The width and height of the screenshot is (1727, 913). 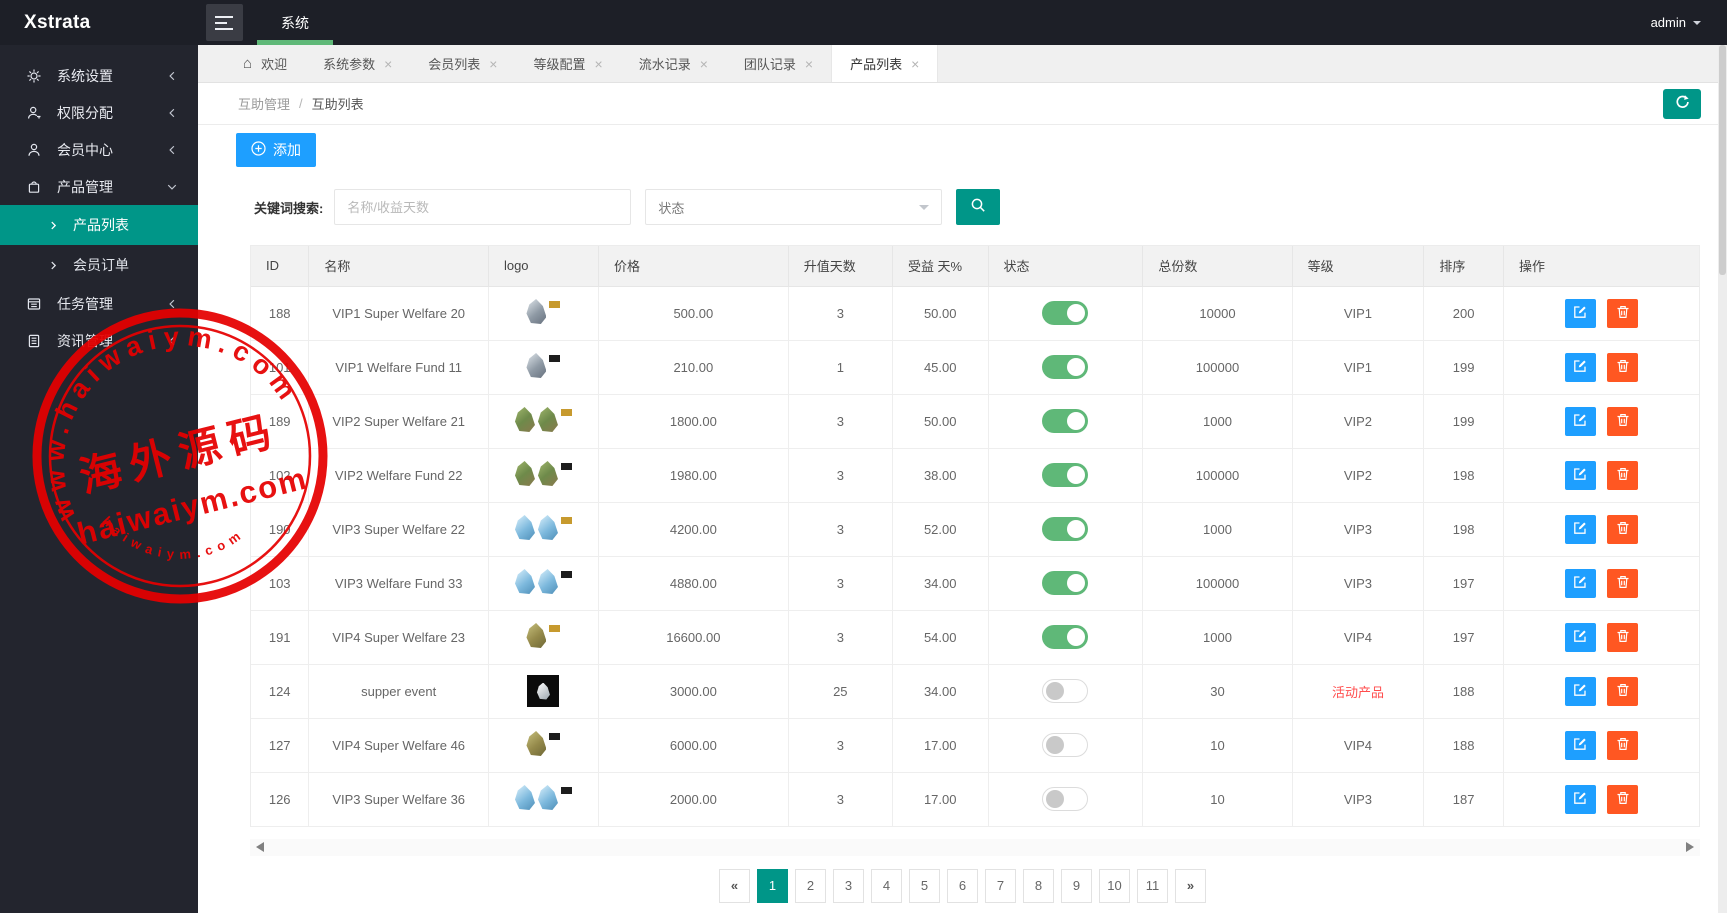 I want to click on search-icon, so click(x=978, y=207).